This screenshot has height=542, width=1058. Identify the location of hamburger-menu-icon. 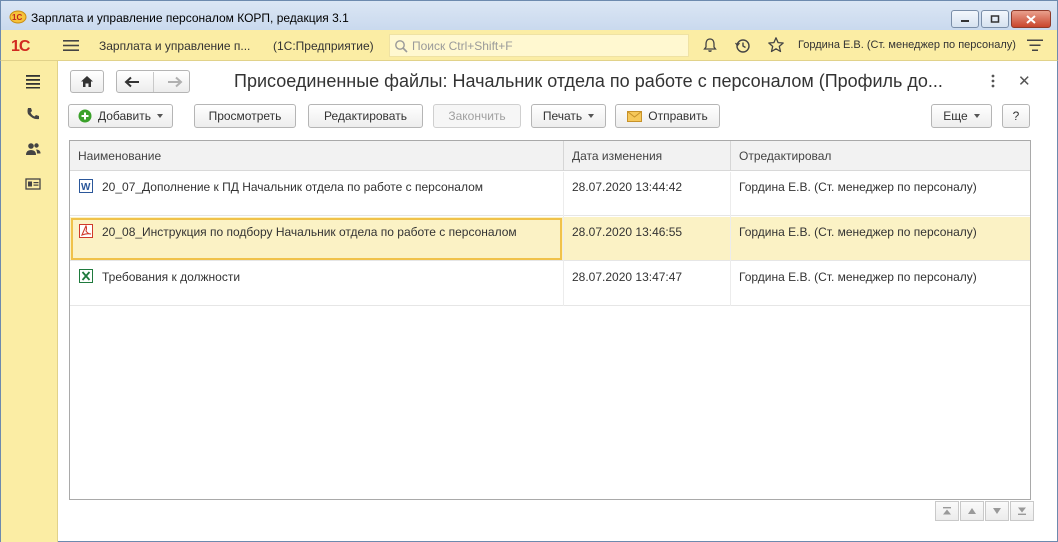
(71, 45).